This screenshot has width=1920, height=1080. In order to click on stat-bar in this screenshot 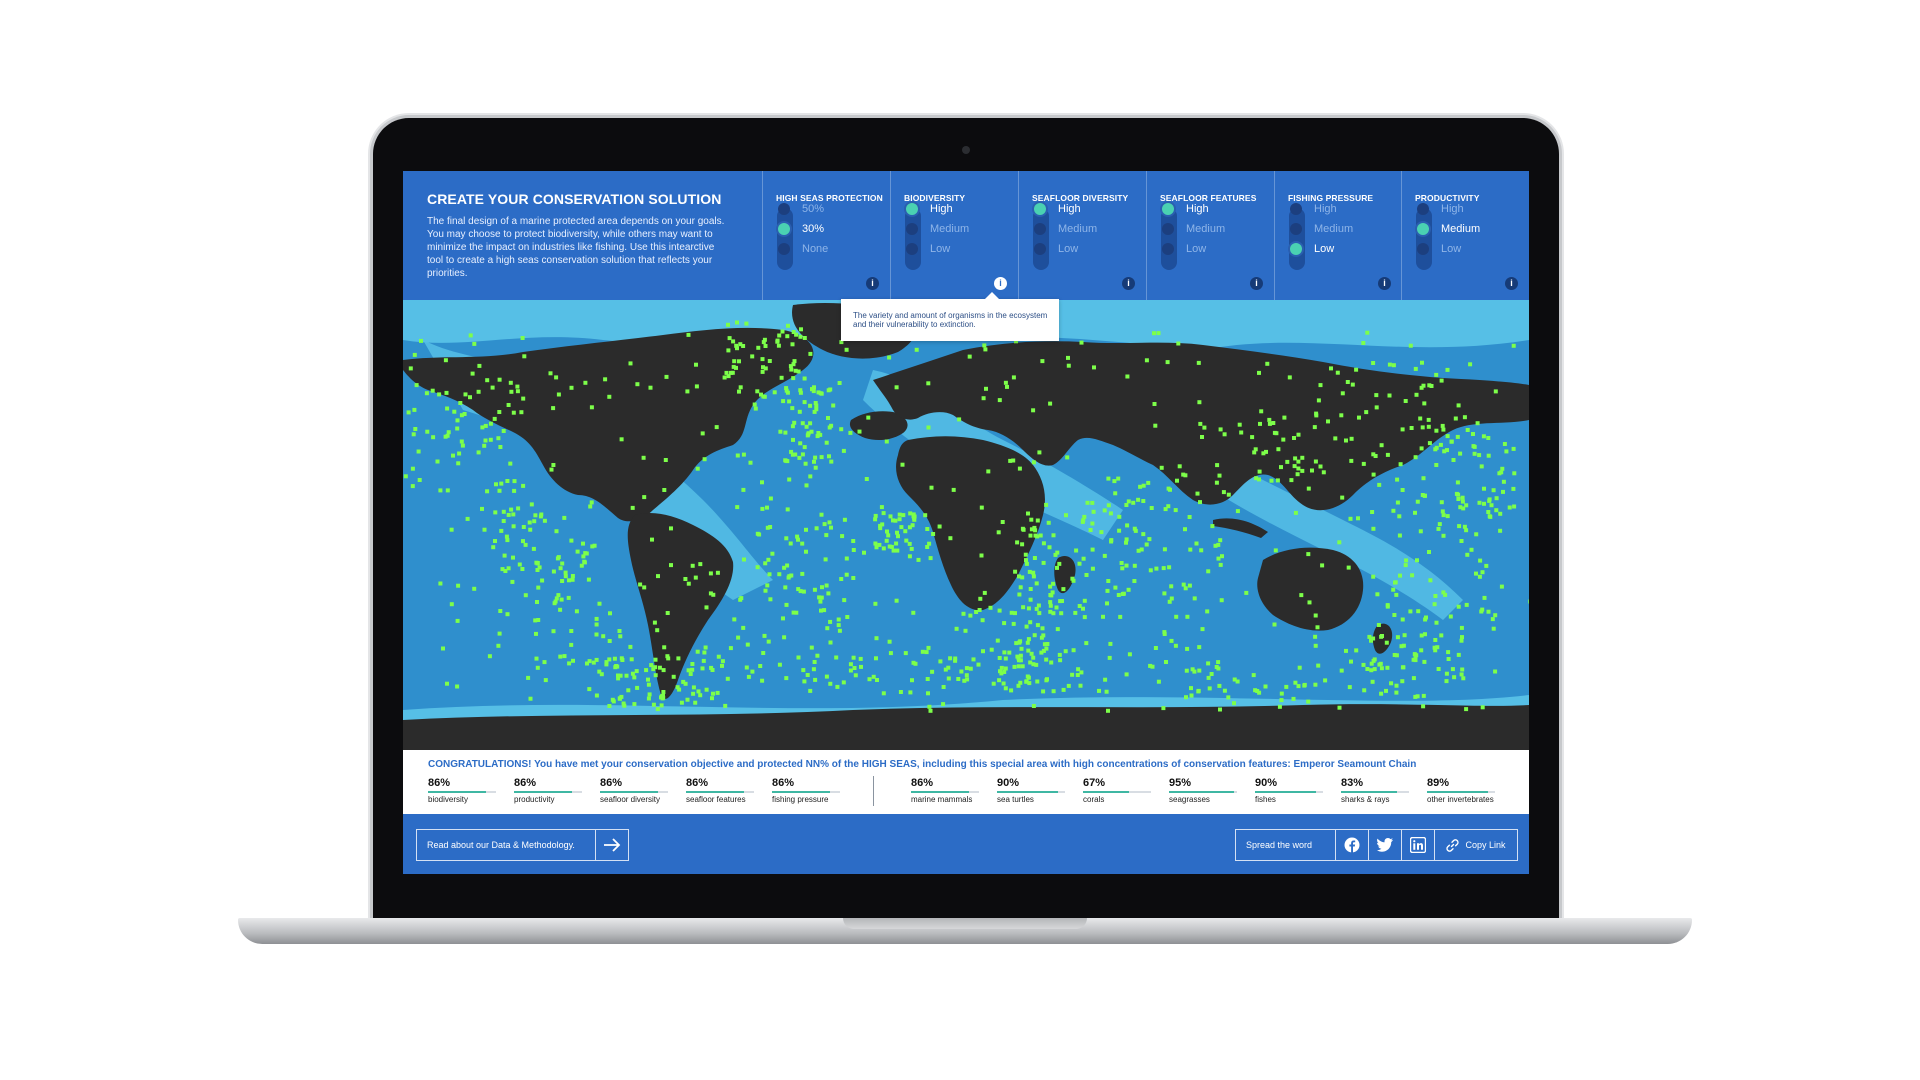, I will do `click(1289, 792)`.